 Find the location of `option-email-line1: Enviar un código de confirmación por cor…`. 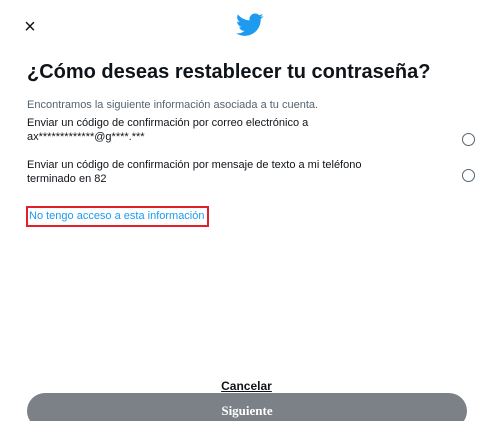

option-email-line1: Enviar un código de confirmación por cor… is located at coordinates (168, 123).